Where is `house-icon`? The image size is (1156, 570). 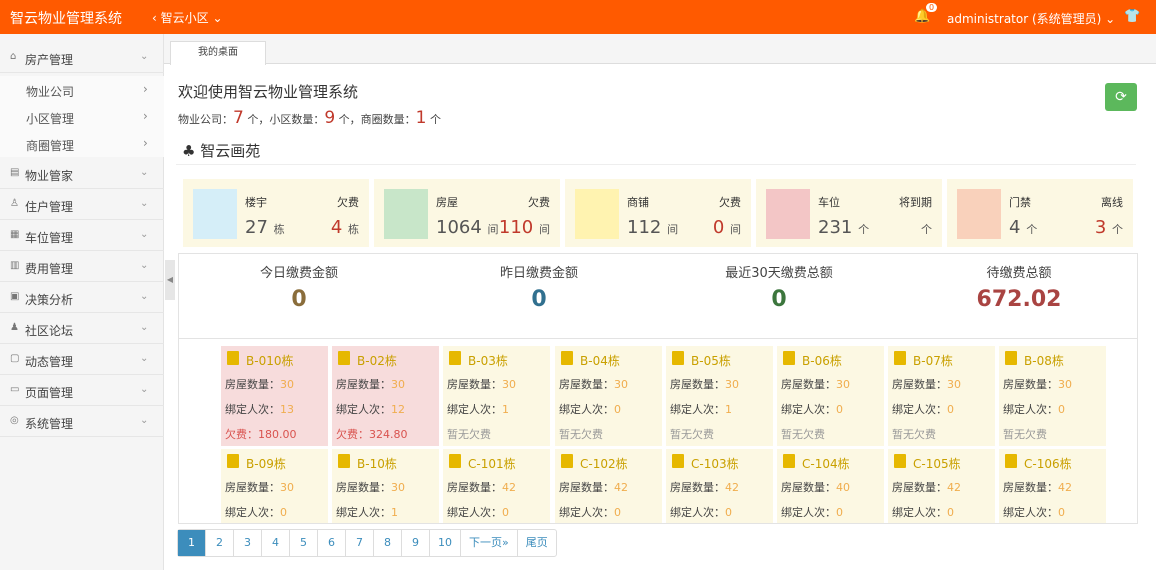
house-icon is located at coordinates (406, 214).